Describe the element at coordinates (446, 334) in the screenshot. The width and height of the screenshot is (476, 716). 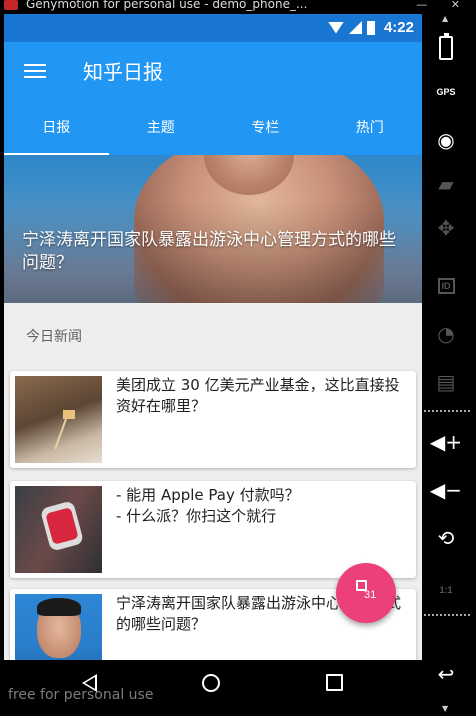
I see `rss-icon: ◔` at that location.